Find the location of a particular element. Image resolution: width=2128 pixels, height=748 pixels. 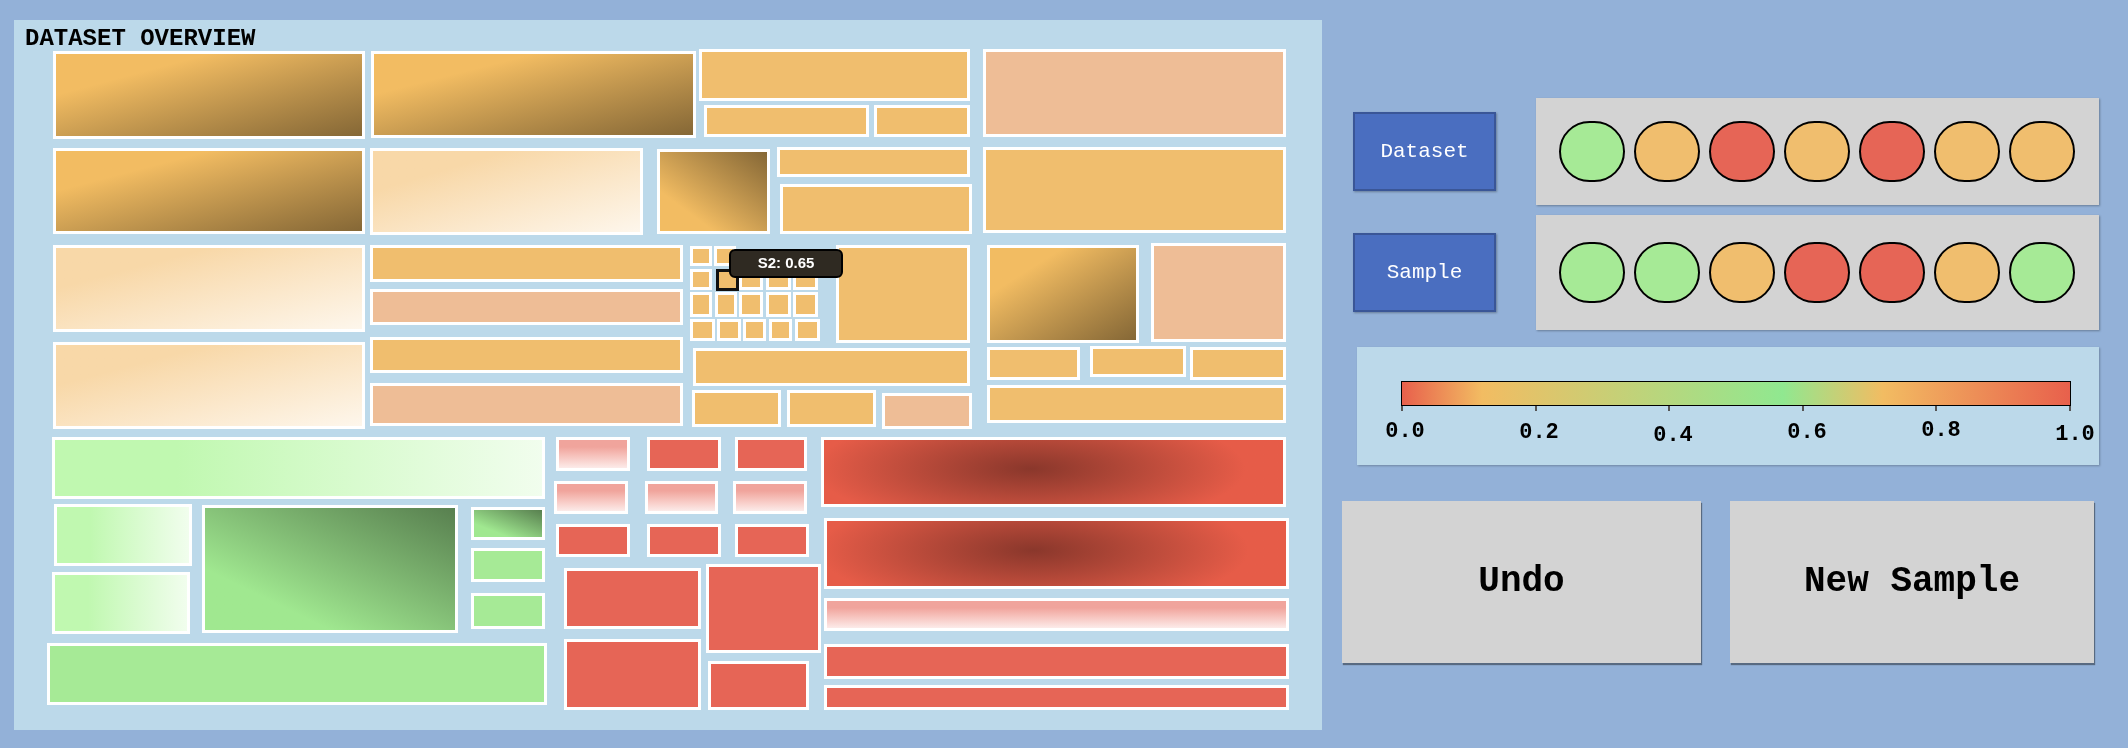

tick-label: 0.4 is located at coordinates (1673, 436).